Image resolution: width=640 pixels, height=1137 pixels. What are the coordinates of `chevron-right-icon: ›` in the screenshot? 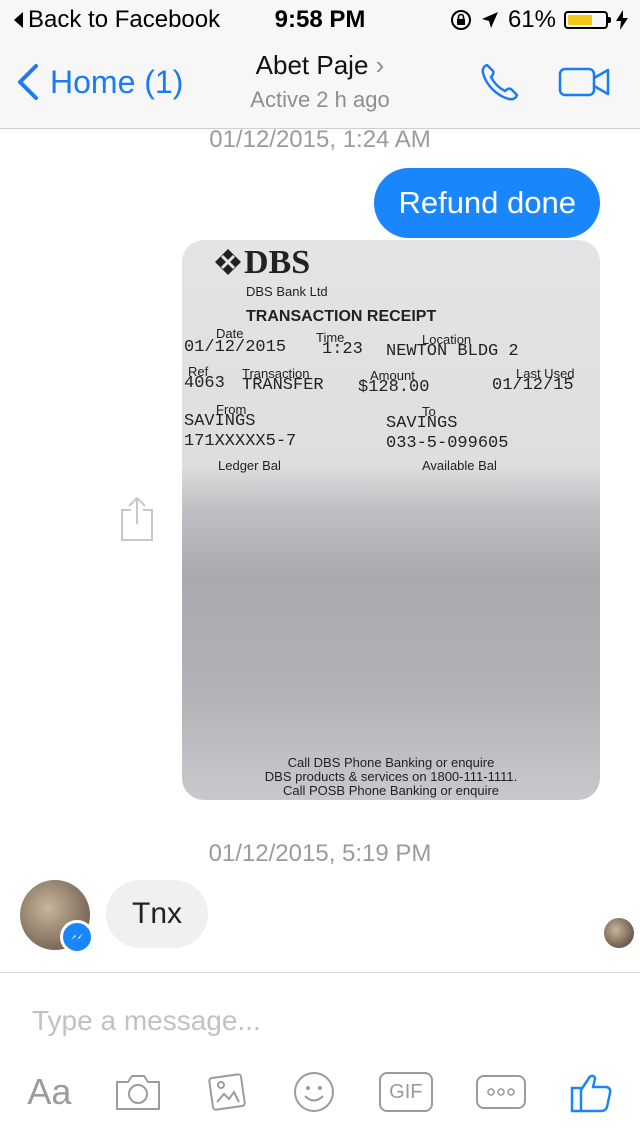 It's located at (380, 65).